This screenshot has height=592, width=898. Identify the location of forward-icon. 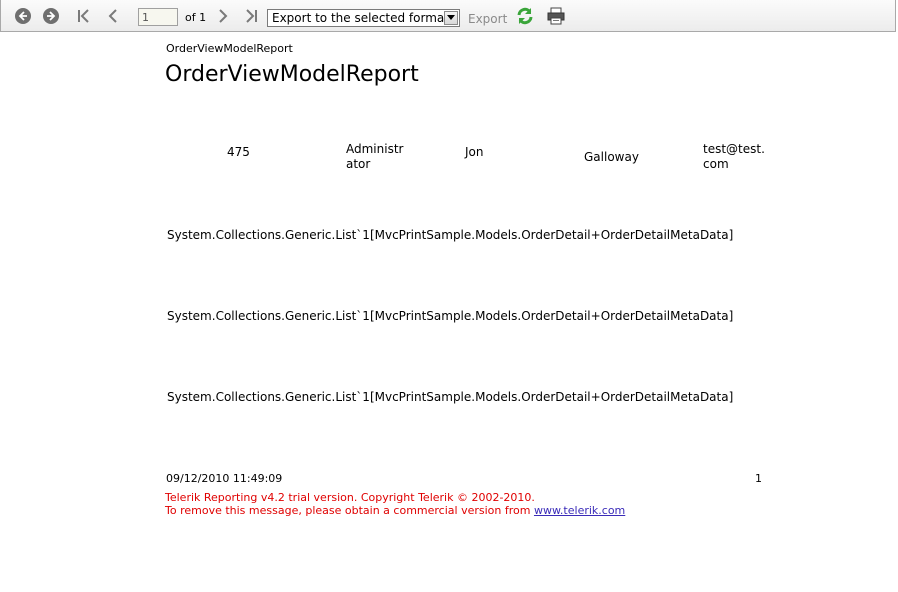
(51, 16).